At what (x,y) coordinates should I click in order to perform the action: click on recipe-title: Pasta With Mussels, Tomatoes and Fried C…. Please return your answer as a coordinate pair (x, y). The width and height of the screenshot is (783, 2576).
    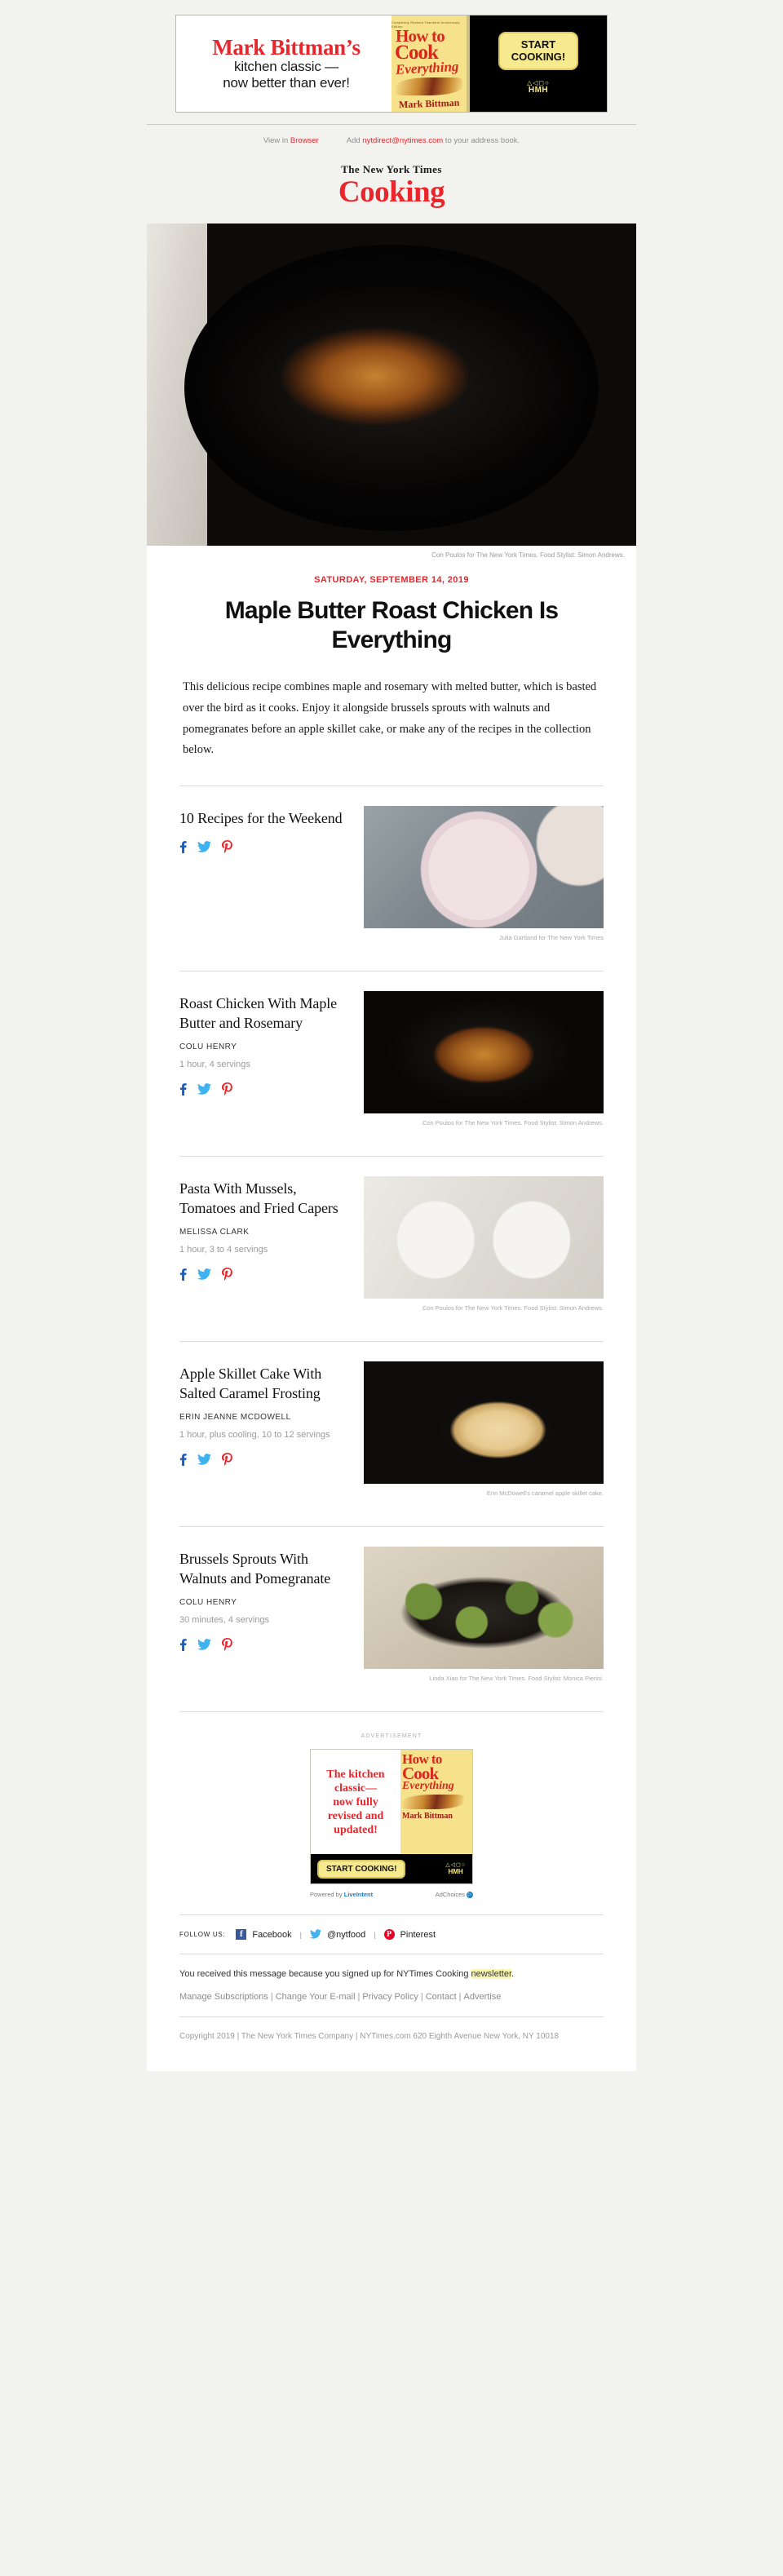
    Looking at the image, I should click on (264, 1199).